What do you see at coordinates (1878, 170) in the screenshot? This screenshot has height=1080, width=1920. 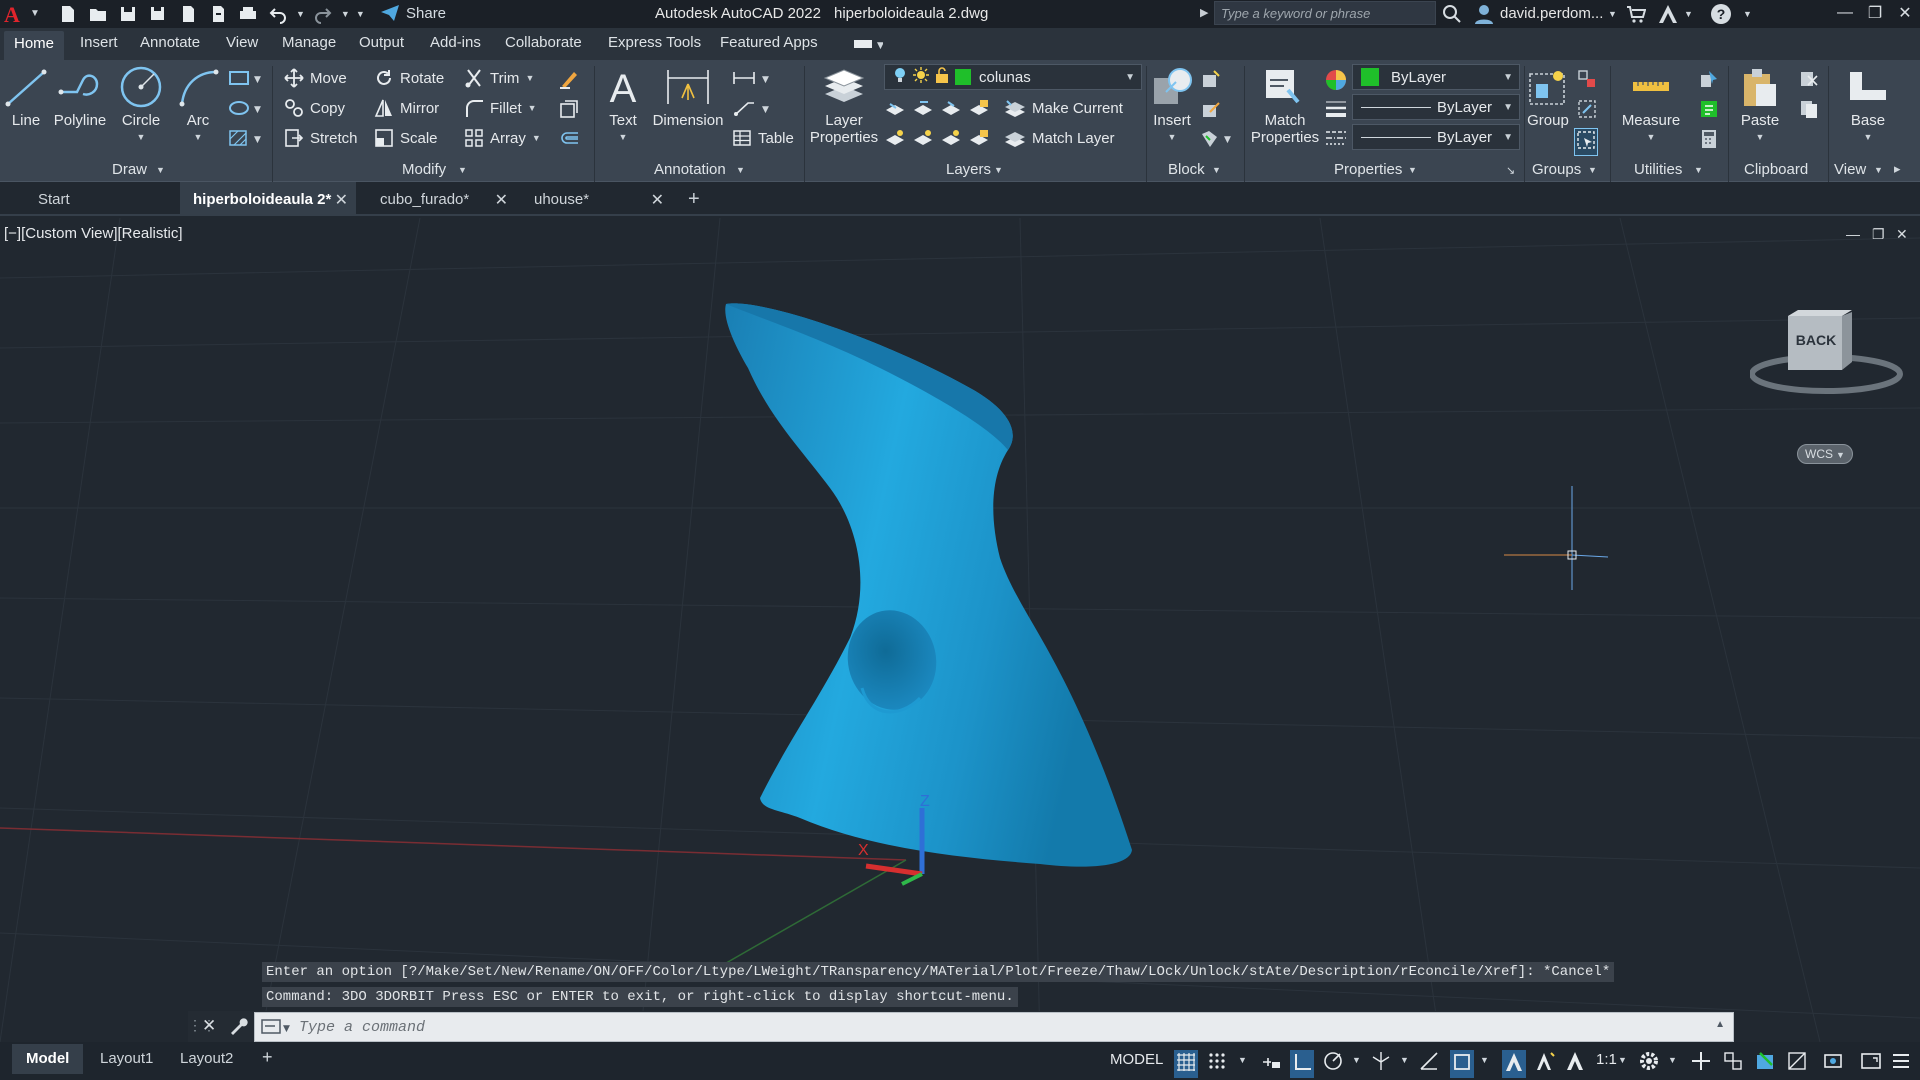 I see `view-panel-expand-icon: ▼` at bounding box center [1878, 170].